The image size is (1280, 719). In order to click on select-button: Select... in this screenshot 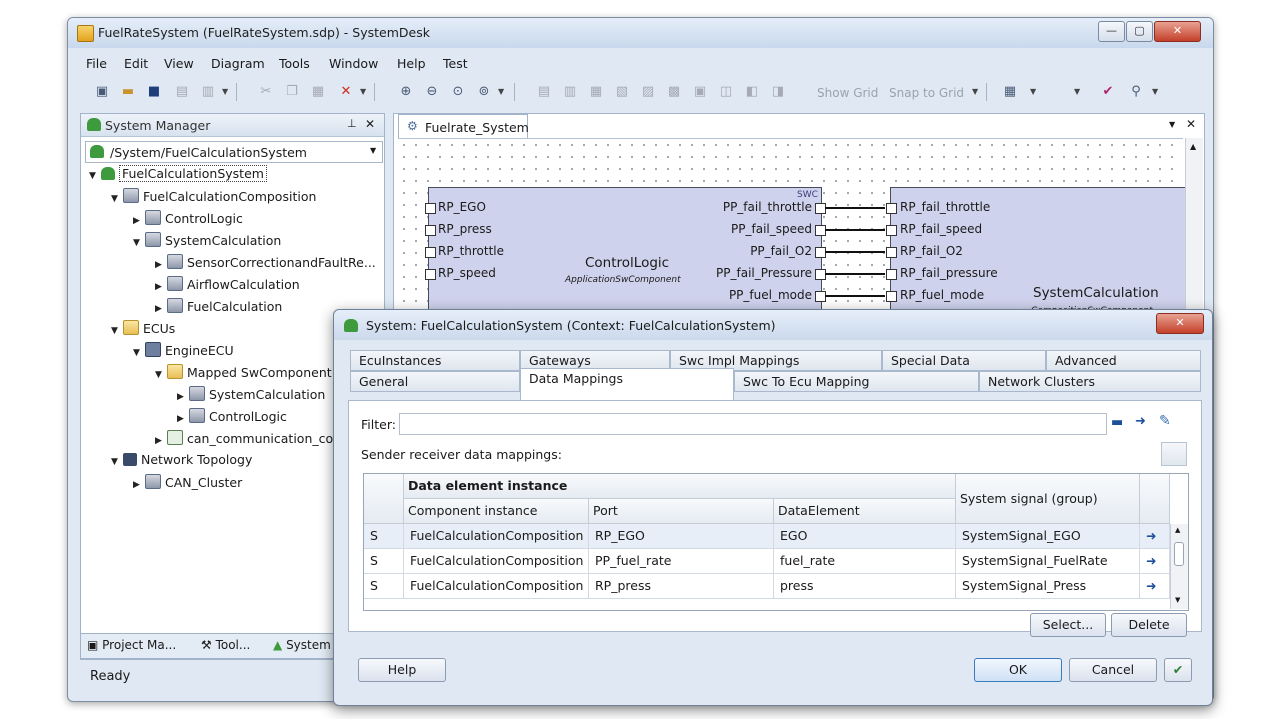, I will do `click(1068, 625)`.